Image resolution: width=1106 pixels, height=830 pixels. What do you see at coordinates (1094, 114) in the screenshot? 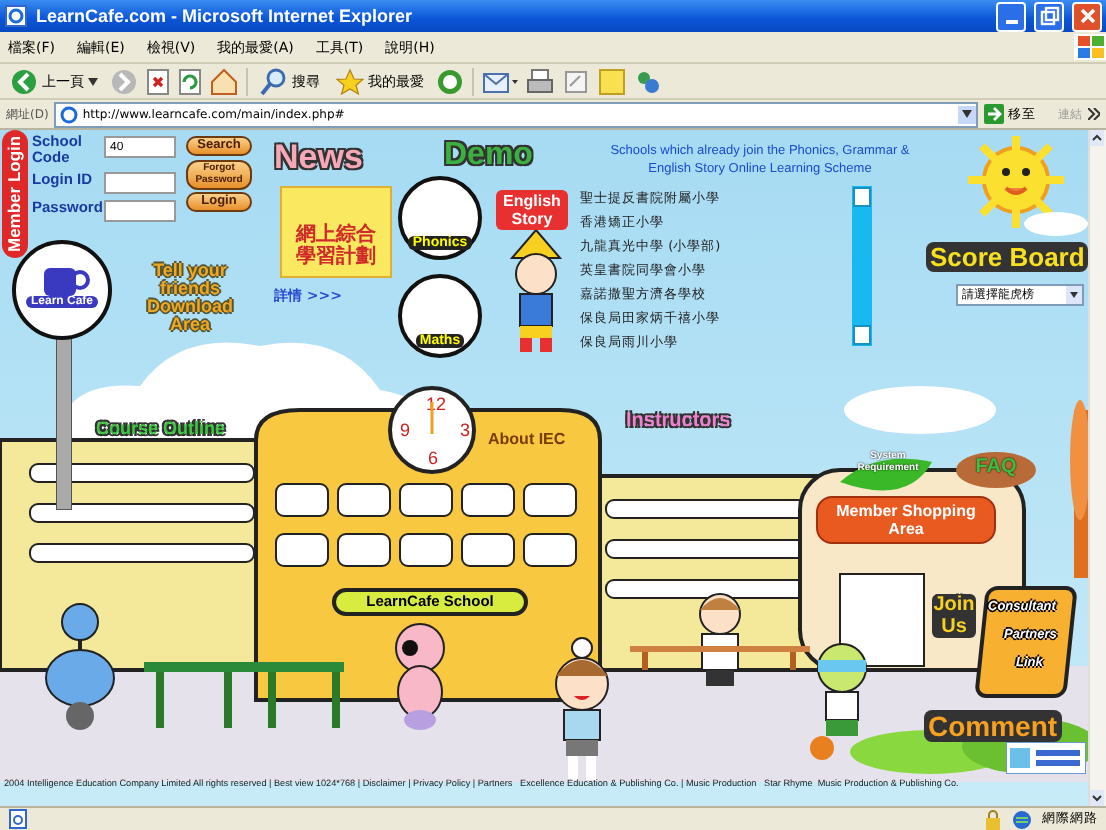
I see `chevron-icon` at bounding box center [1094, 114].